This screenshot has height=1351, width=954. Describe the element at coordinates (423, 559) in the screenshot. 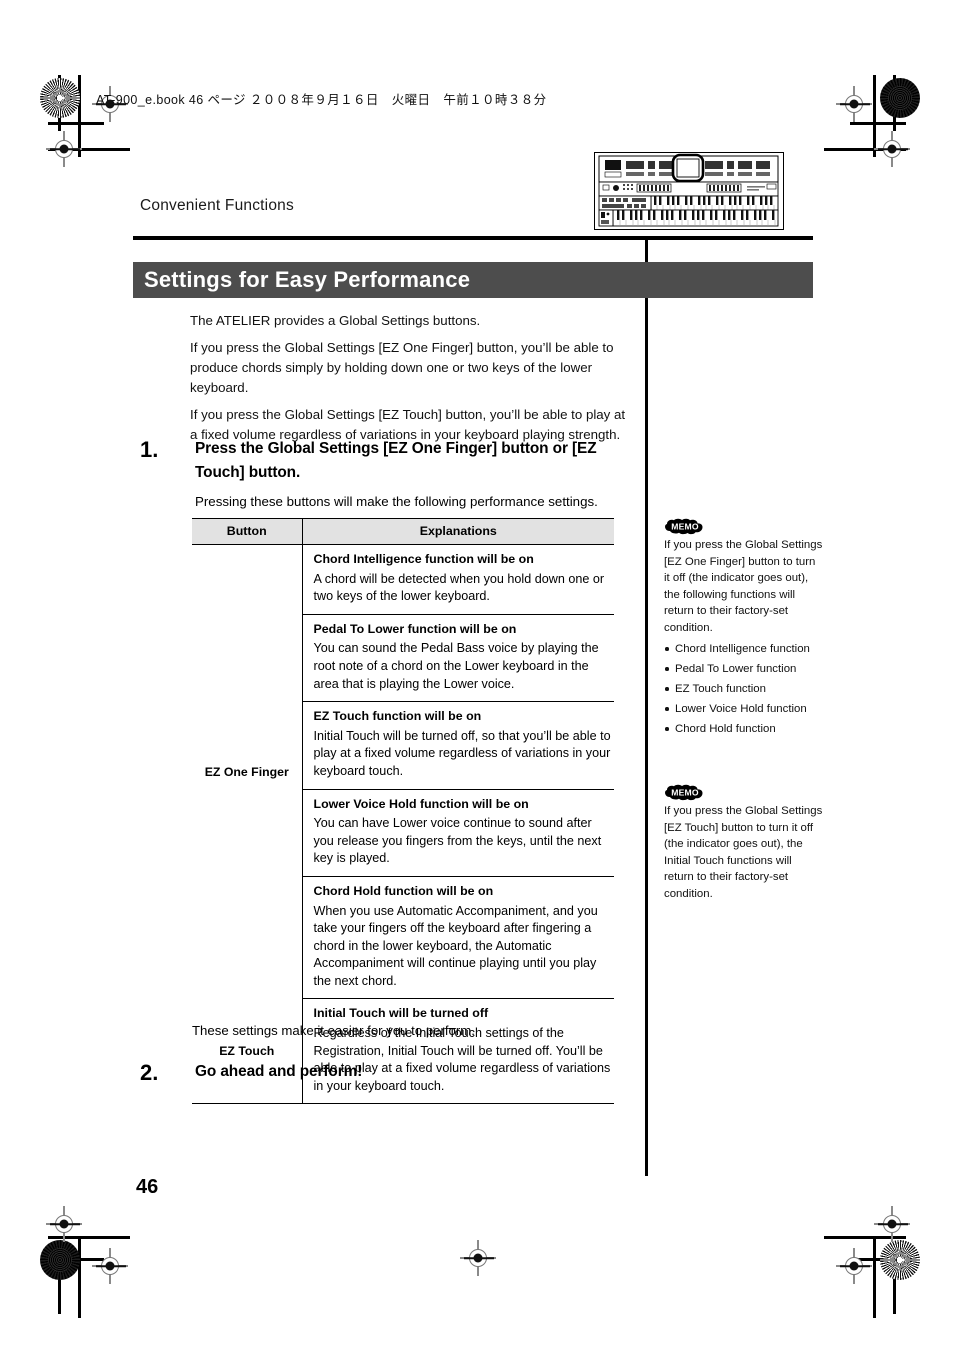

I see `explanation-title: Chord Intelligence function will be on` at that location.